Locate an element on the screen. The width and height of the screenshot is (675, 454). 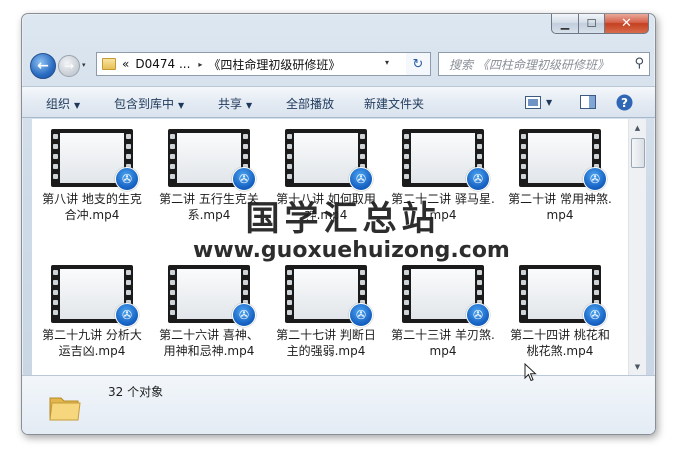
scroll-thumb is located at coordinates (638, 153).